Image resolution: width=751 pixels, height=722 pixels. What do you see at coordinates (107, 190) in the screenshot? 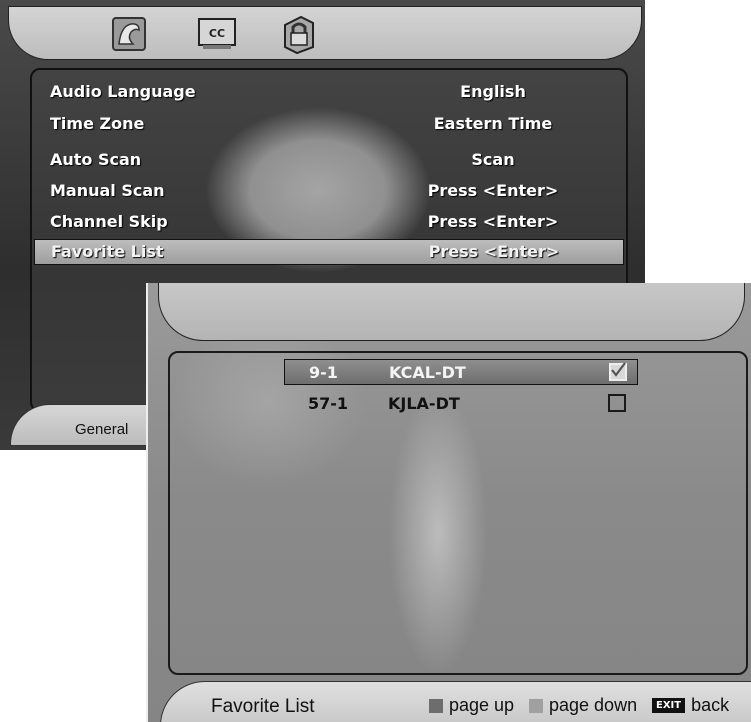
I see `menu-row-label: Manual Scan` at bounding box center [107, 190].